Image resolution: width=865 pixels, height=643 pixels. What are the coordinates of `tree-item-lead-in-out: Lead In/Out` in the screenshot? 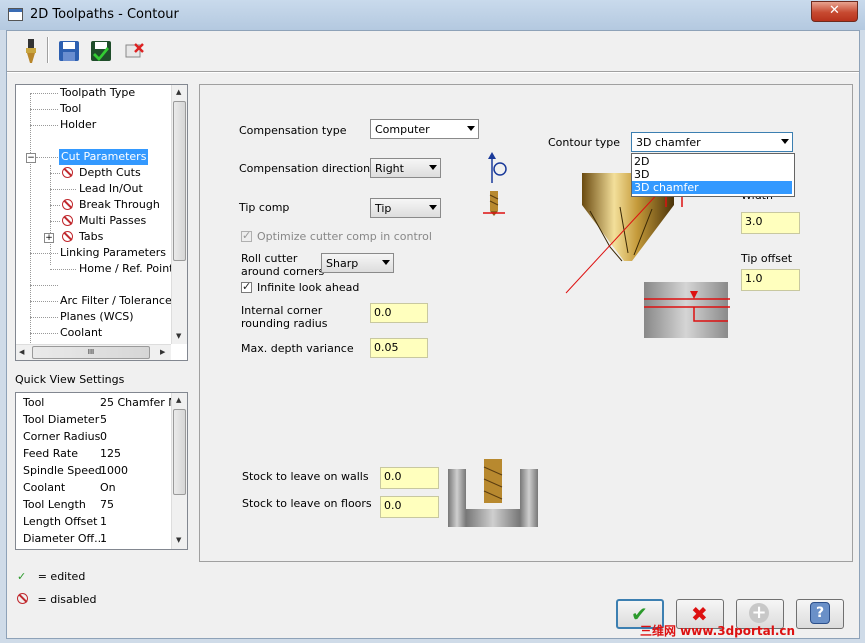 It's located at (111, 189).